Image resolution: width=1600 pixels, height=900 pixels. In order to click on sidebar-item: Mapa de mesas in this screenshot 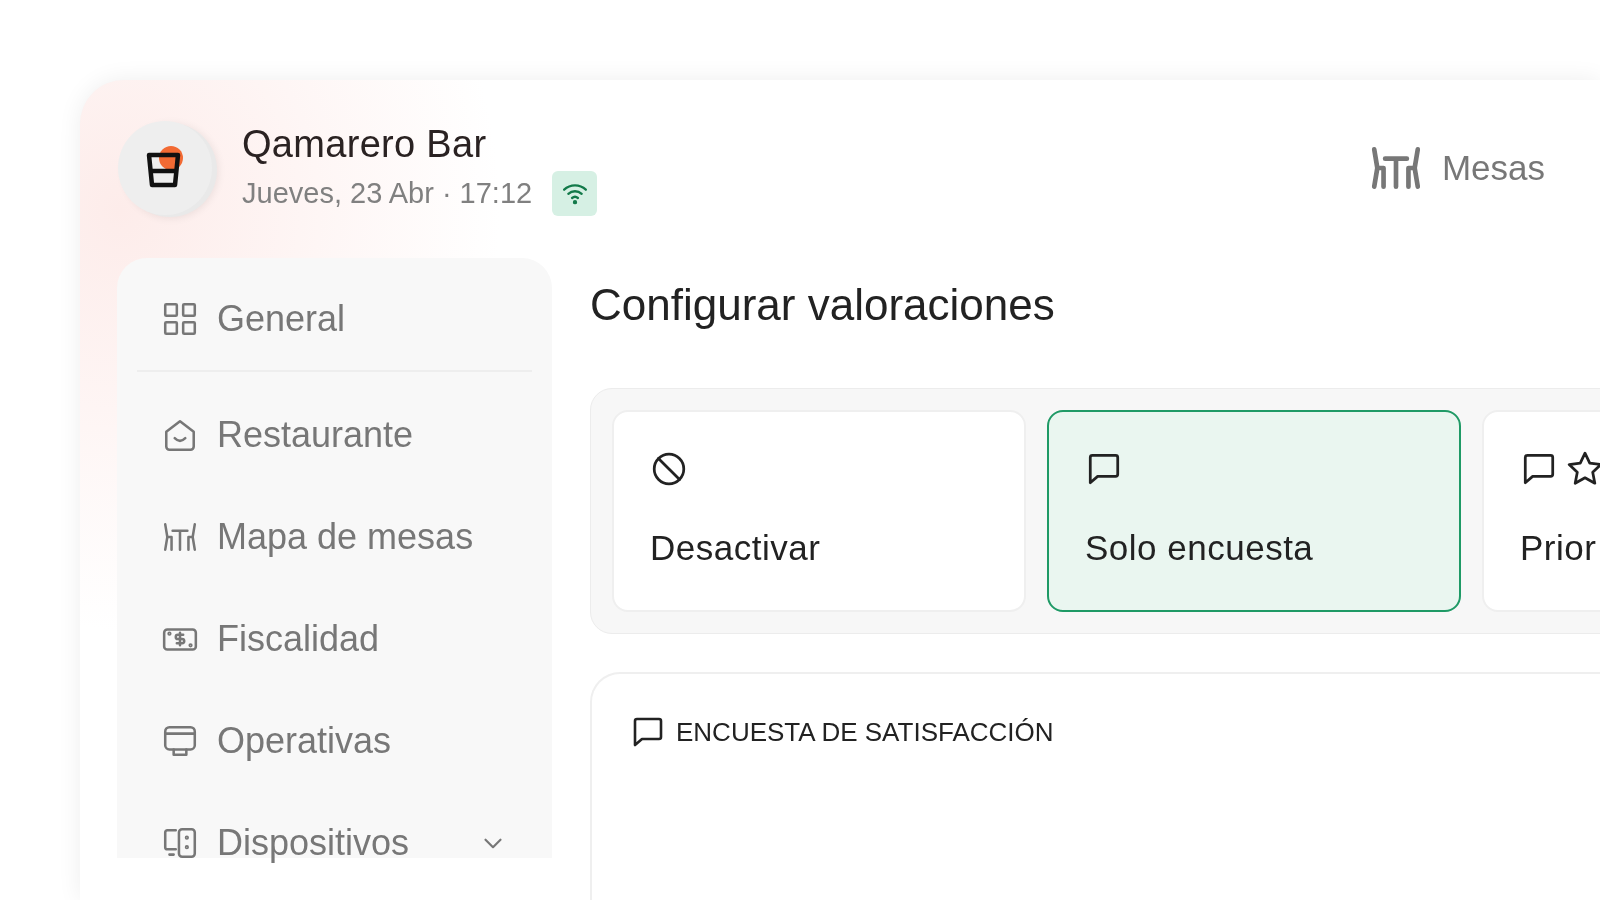, I will do `click(334, 537)`.